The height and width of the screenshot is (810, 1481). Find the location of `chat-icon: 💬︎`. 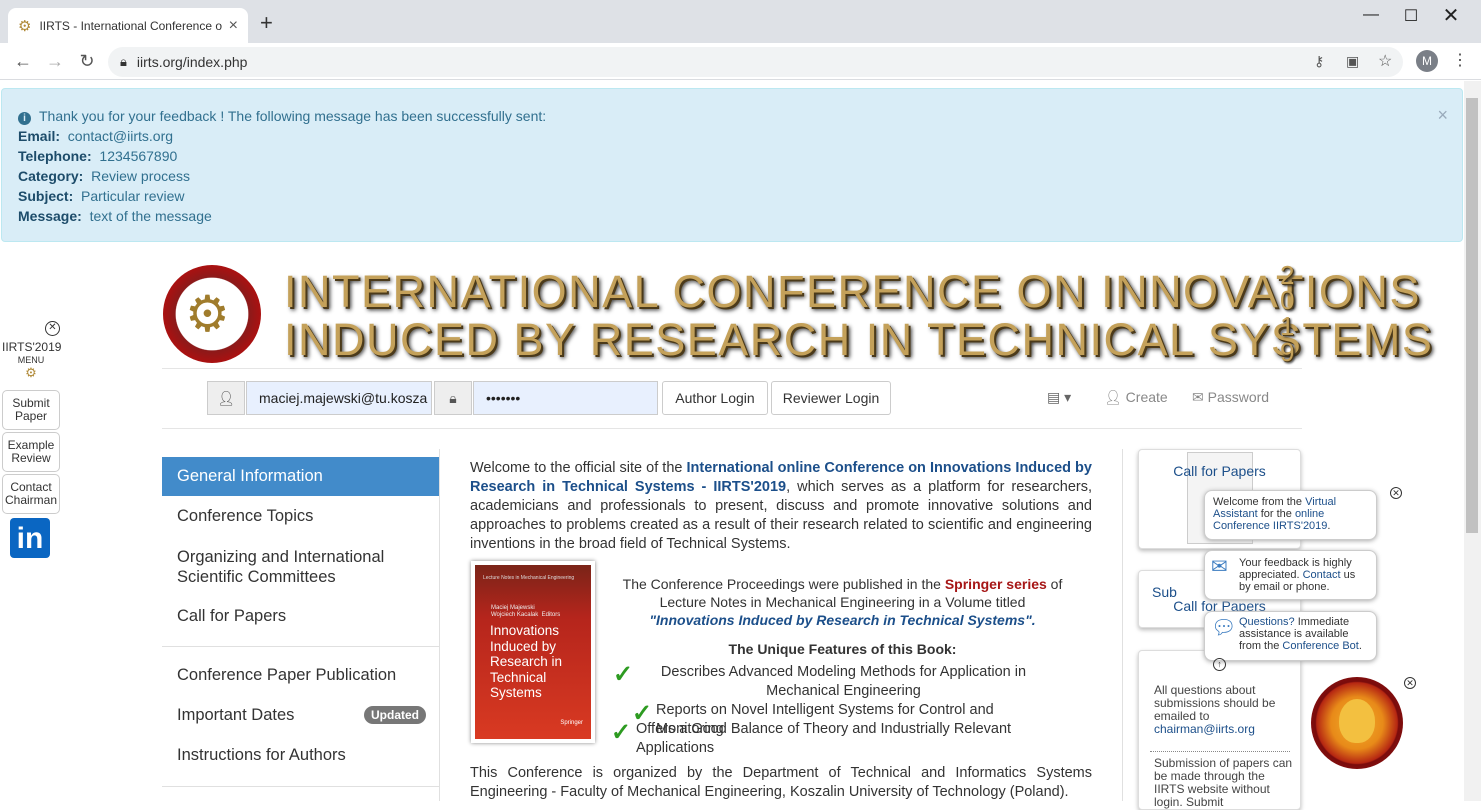

chat-icon: 💬︎ is located at coordinates (1224, 628).